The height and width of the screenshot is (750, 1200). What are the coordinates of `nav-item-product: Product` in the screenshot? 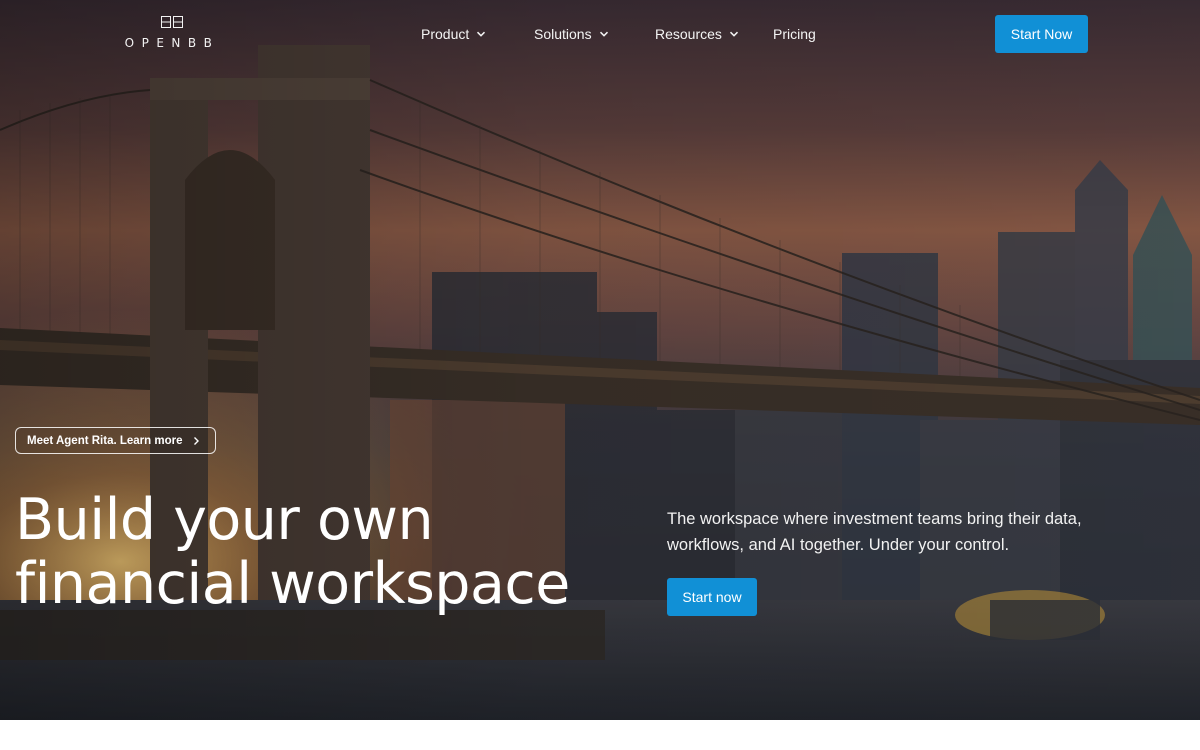 It's located at (453, 34).